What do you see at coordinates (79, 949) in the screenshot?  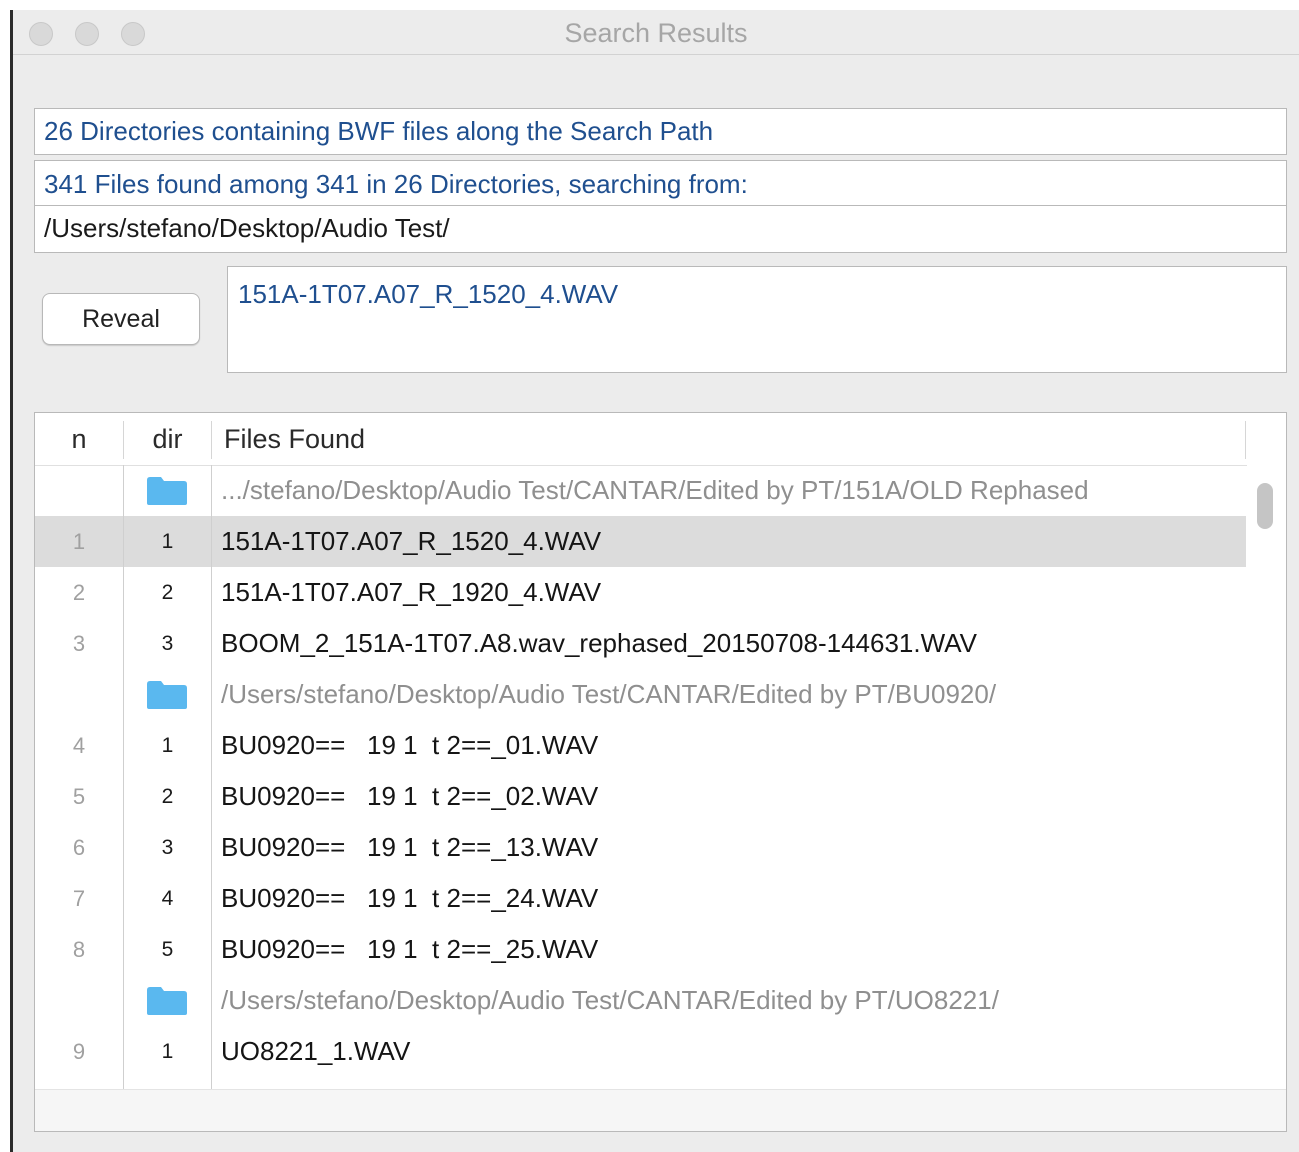 I see `row-number: 8` at bounding box center [79, 949].